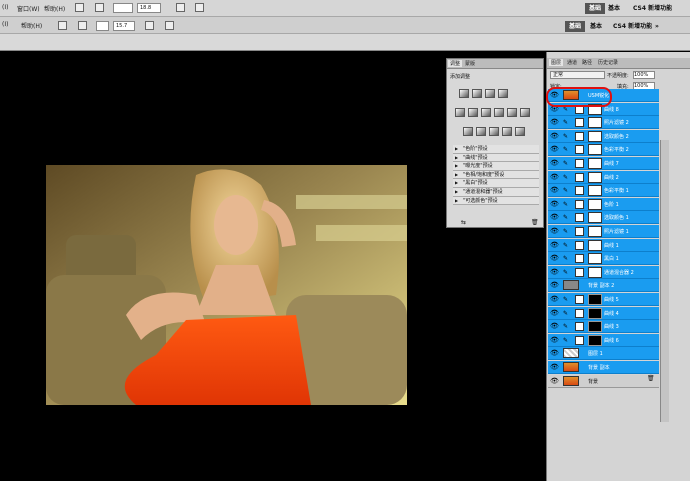 The width and height of the screenshot is (690, 481). What do you see at coordinates (31, 25) in the screenshot?
I see `menu-help-2: 帮助(H)` at bounding box center [31, 25].